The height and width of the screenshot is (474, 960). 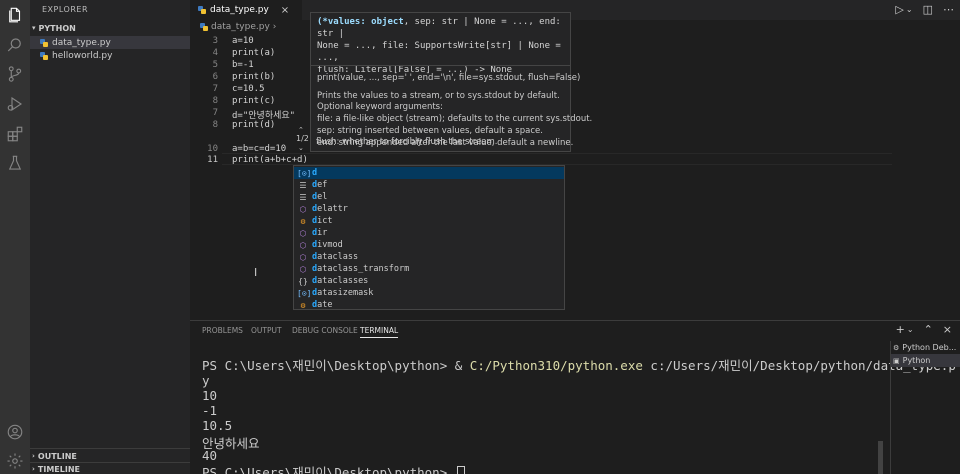 What do you see at coordinates (325, 305) in the screenshot?
I see `suggestion-rest: ate` at bounding box center [325, 305].